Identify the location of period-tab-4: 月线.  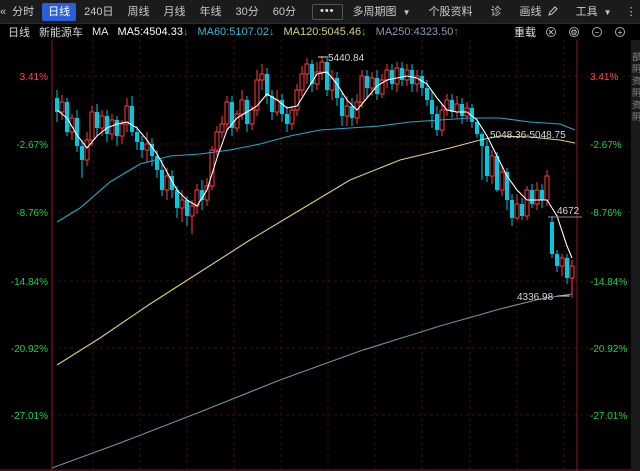
(174, 12).